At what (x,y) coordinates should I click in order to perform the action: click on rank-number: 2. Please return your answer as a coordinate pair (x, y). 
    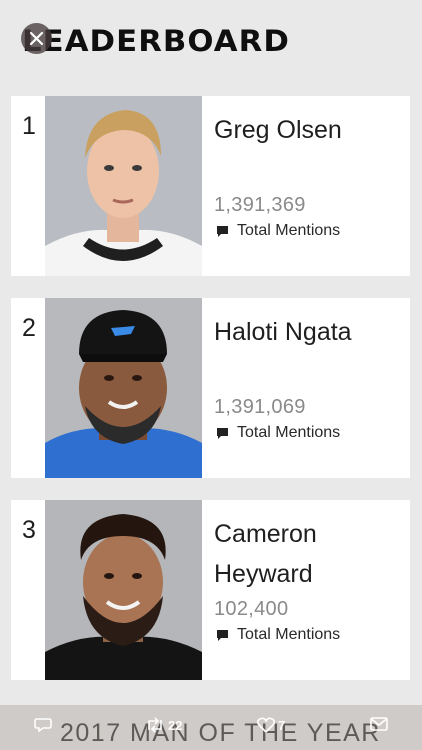
    Looking at the image, I should click on (29, 328).